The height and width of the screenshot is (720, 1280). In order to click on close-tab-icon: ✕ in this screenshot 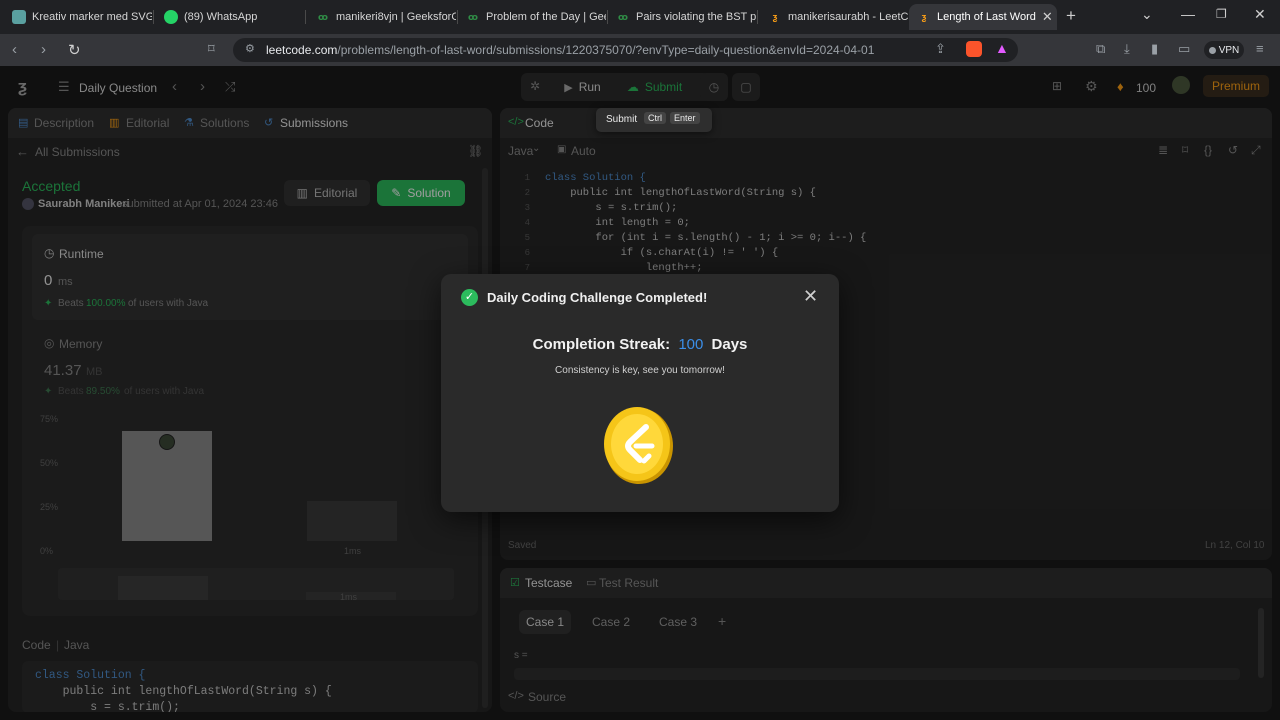, I will do `click(1047, 17)`.